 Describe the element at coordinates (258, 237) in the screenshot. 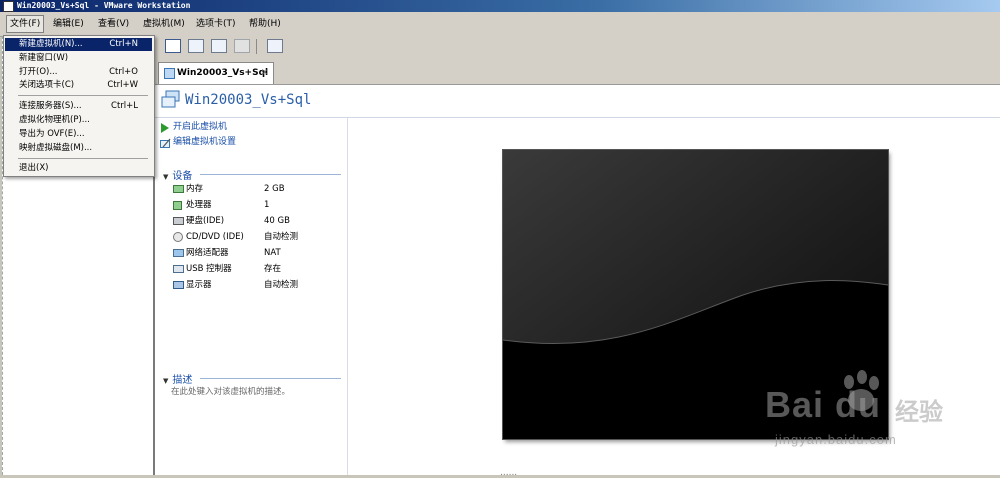

I see `device-row-cd-dvd: CD/DVD (IDE) 自动检测` at that location.